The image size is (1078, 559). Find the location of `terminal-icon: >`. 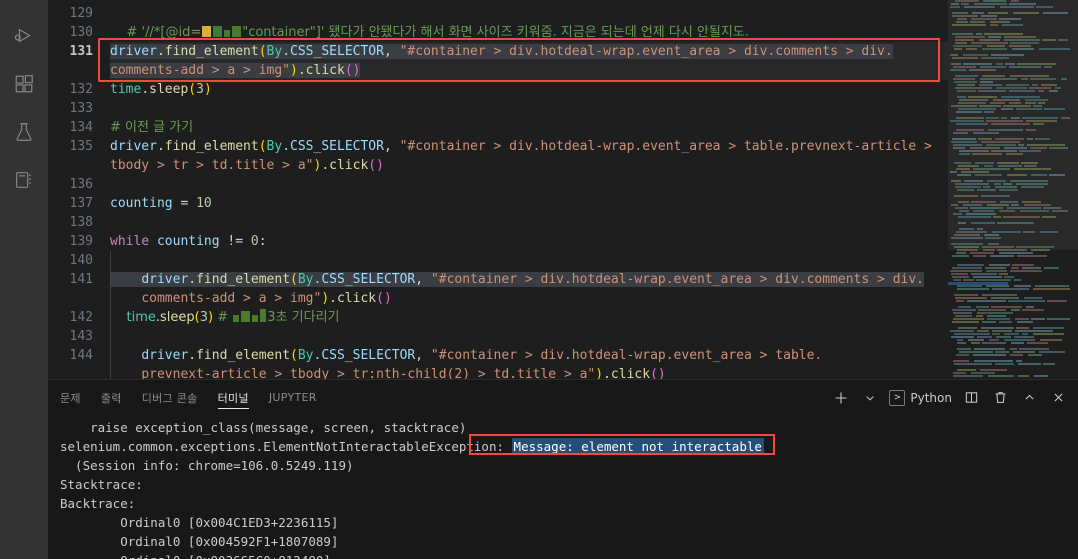

terminal-icon: > is located at coordinates (897, 397).